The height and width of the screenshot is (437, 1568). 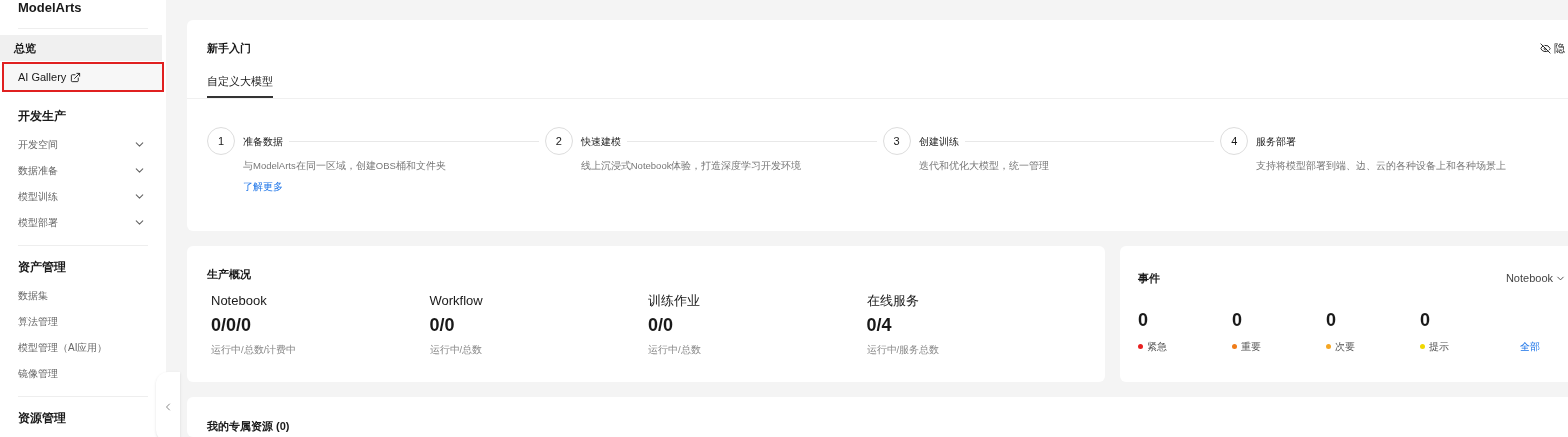 What do you see at coordinates (42, 116) in the screenshot?
I see `section-title: 开发生产` at bounding box center [42, 116].